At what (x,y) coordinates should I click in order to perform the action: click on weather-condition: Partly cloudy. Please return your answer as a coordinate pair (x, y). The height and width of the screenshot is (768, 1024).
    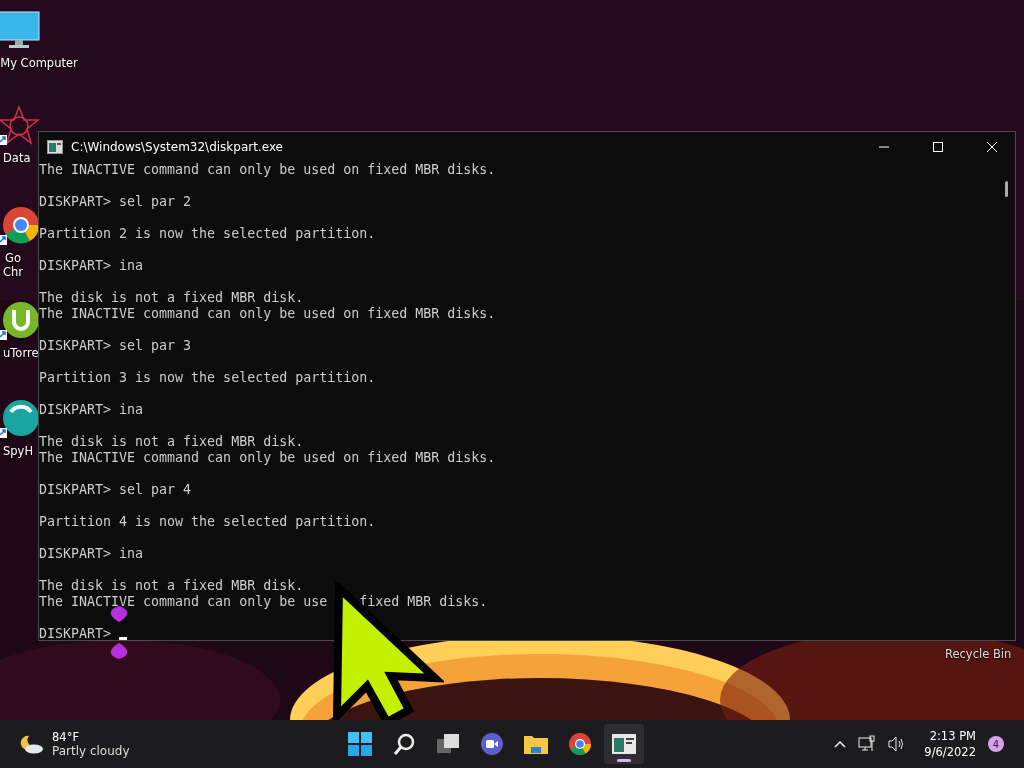
    Looking at the image, I should click on (91, 751).